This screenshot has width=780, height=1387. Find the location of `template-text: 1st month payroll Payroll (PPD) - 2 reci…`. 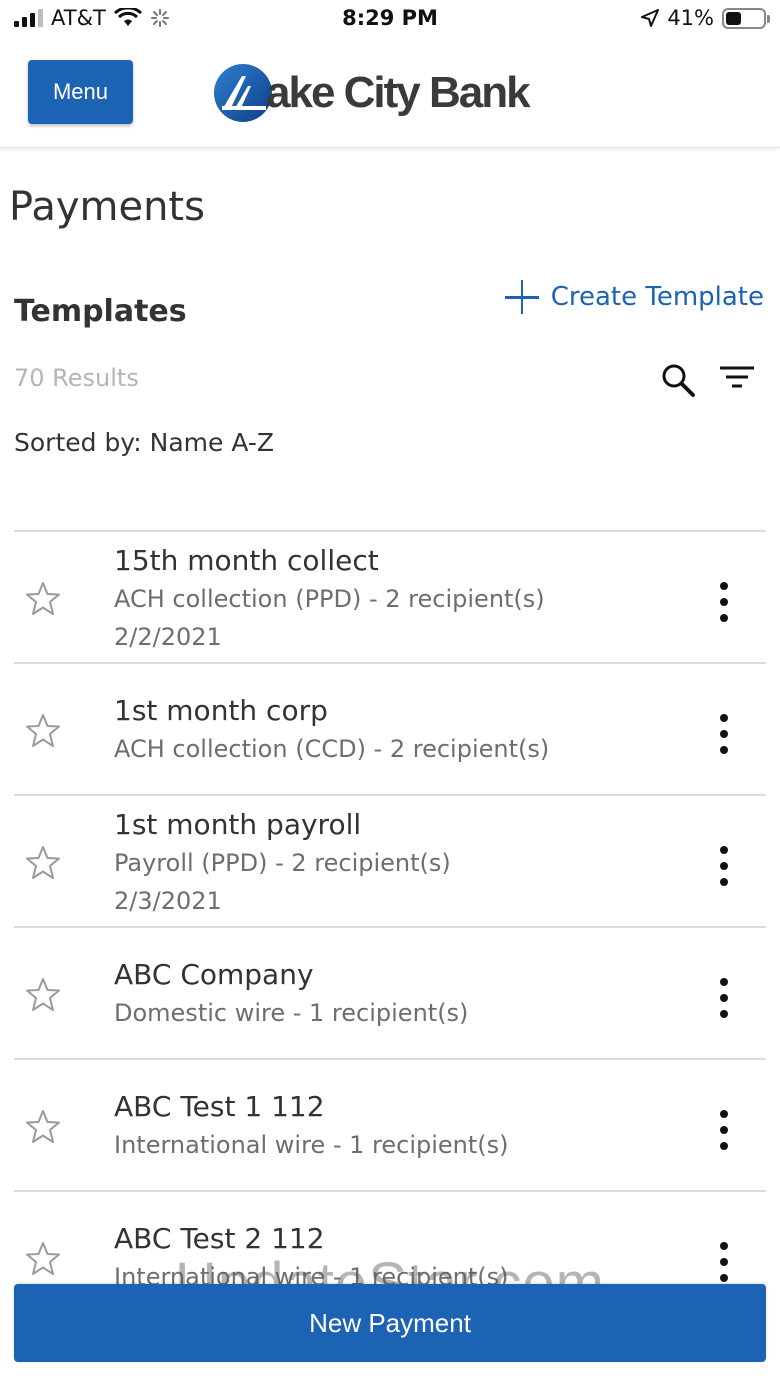

template-text: 1st month payroll Payroll (PPD) - 2 reci… is located at coordinates (395, 863).